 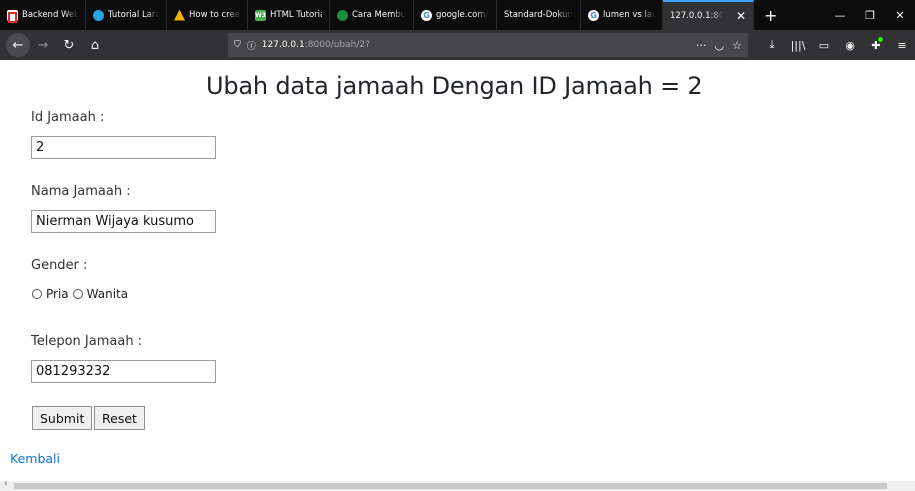 I want to click on bookmark-star-icon: ☆, so click(x=737, y=45).